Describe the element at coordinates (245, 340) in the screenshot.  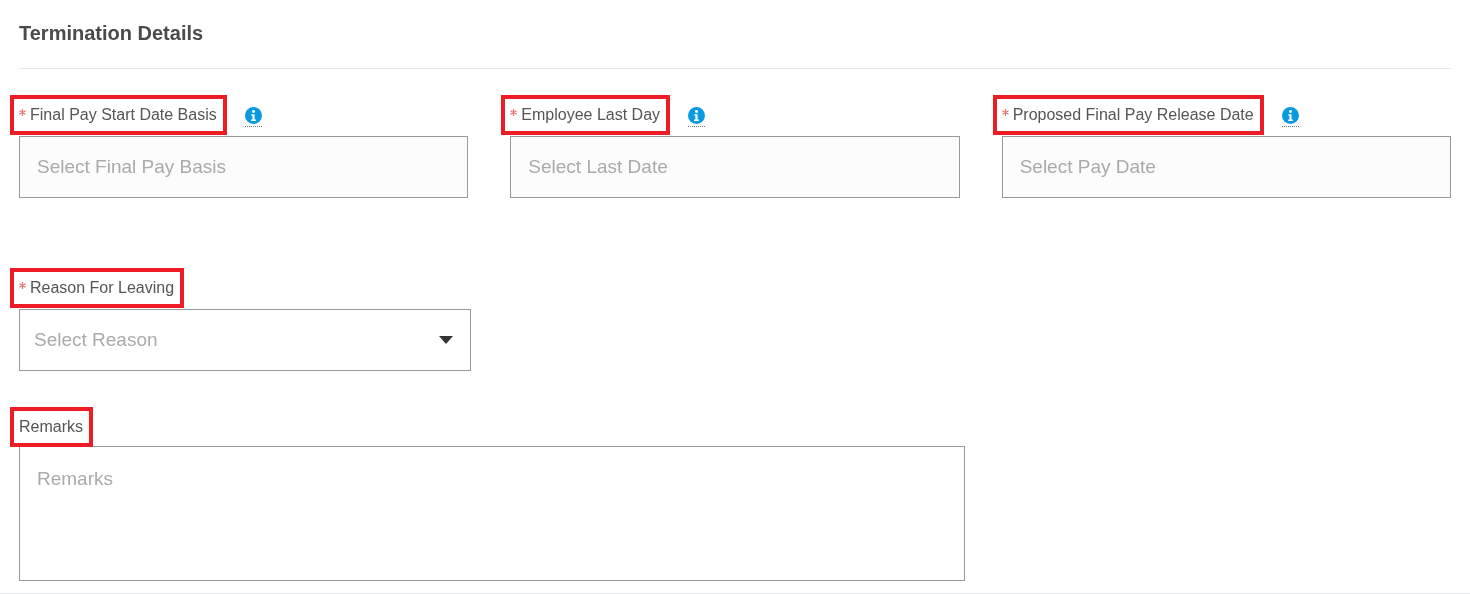
I see `reason-dropdown: Select Reason` at that location.